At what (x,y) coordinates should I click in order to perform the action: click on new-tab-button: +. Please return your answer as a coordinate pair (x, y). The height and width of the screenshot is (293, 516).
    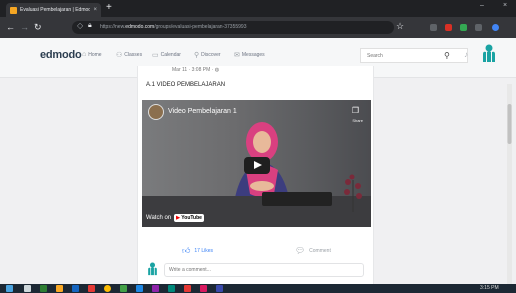
    Looking at the image, I should click on (109, 8).